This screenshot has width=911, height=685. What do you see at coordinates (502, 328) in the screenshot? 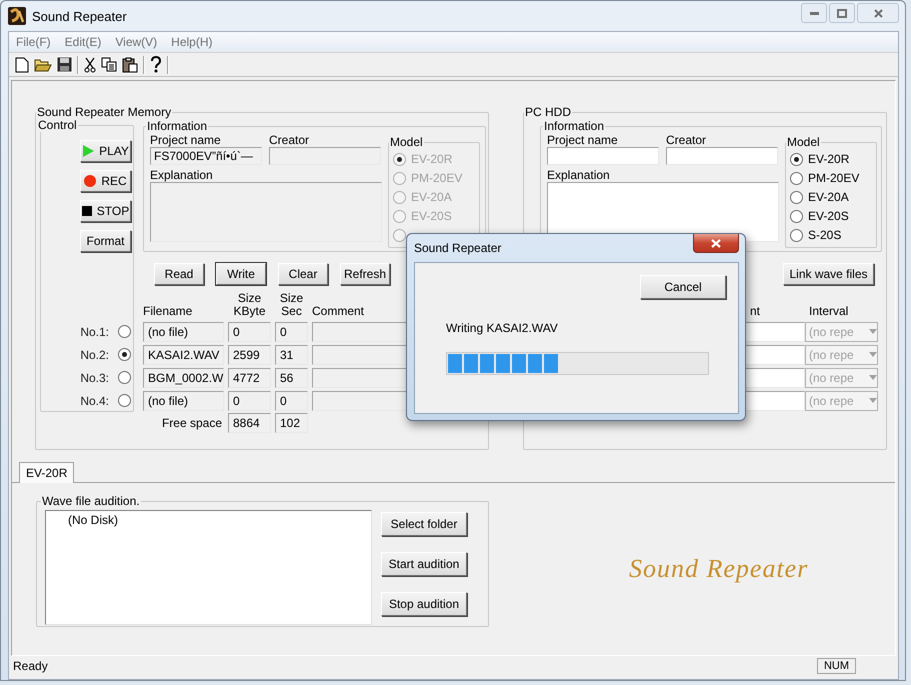
I see `progress-message: Writing KASAI2.WAV` at bounding box center [502, 328].